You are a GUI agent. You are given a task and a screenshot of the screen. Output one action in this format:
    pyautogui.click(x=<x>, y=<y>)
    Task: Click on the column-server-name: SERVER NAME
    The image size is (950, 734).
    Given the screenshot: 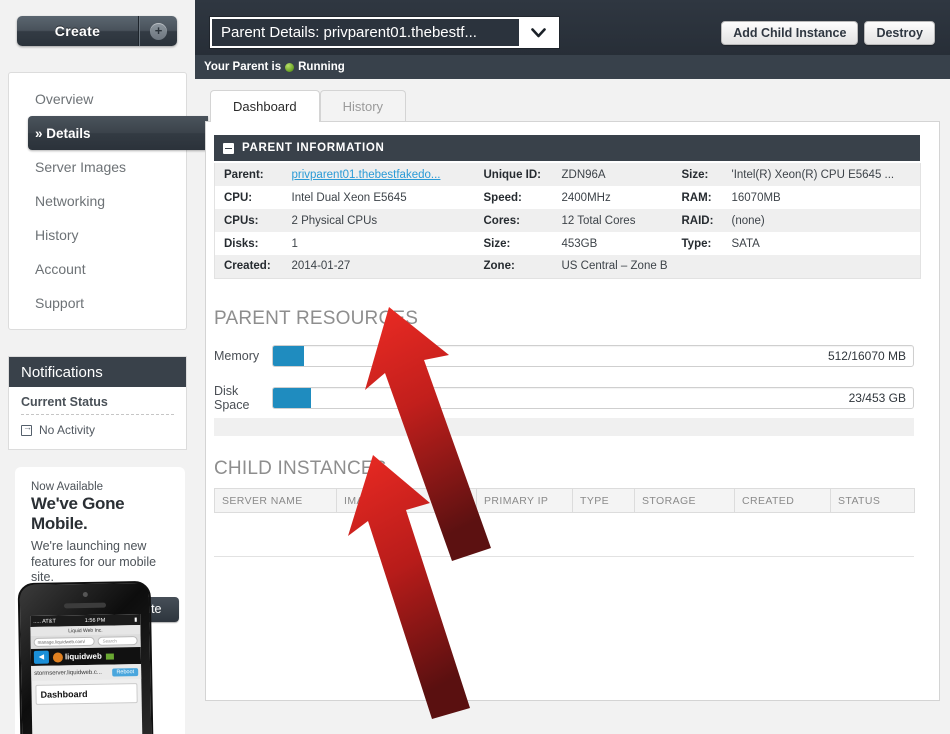 What is the action you would take?
    pyautogui.click(x=275, y=500)
    